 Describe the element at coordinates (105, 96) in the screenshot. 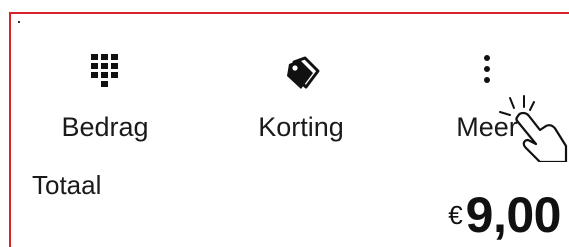

I see `bedrag-button: Bedrag` at that location.